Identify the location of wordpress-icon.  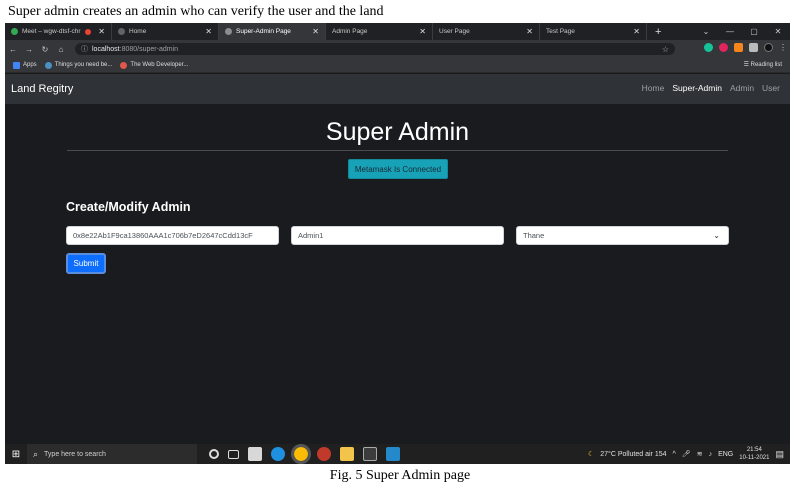
(48, 65).